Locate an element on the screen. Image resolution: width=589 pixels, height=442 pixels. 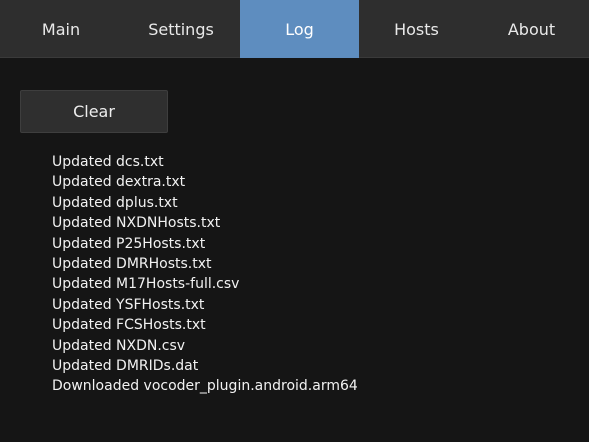
log-line: Updated dplus.txt is located at coordinates (115, 202).